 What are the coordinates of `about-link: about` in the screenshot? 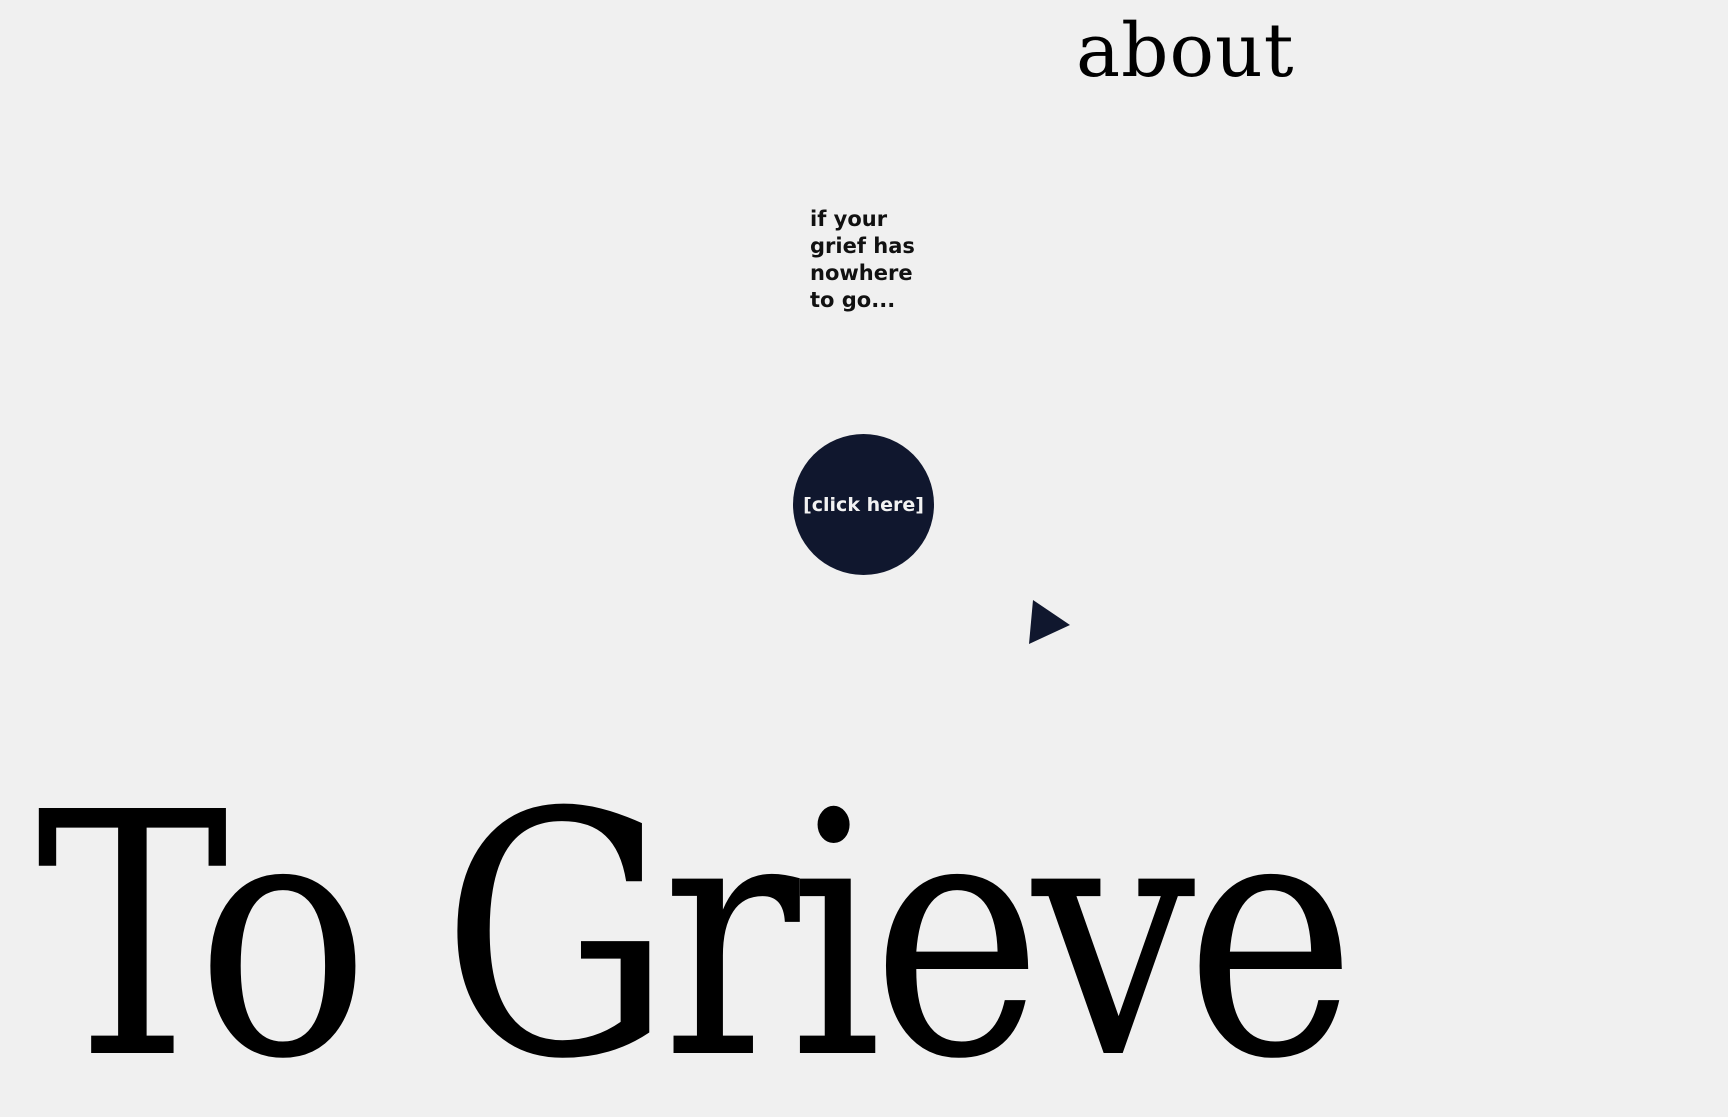 It's located at (1185, 51).